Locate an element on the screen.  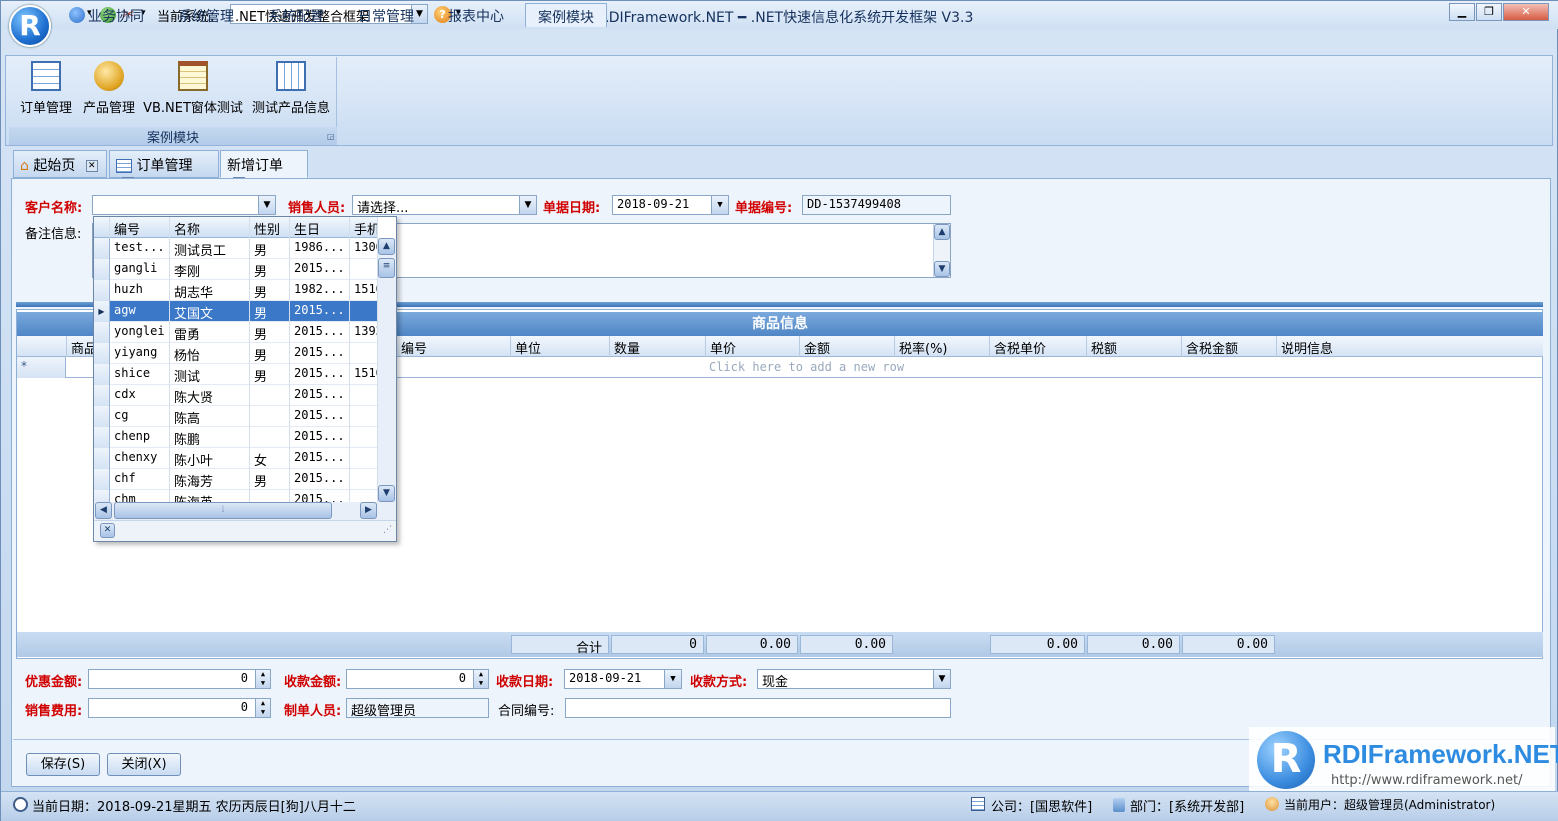
popup-col-gender: 性别 is located at coordinates (270, 227).